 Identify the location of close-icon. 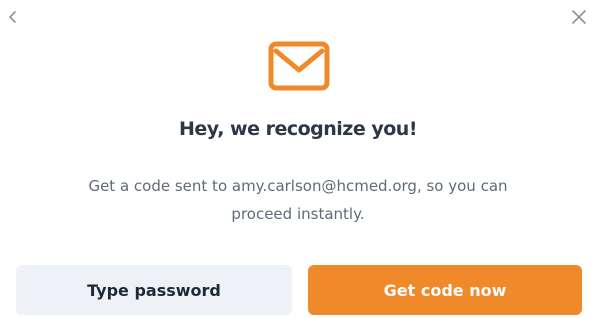
(579, 17).